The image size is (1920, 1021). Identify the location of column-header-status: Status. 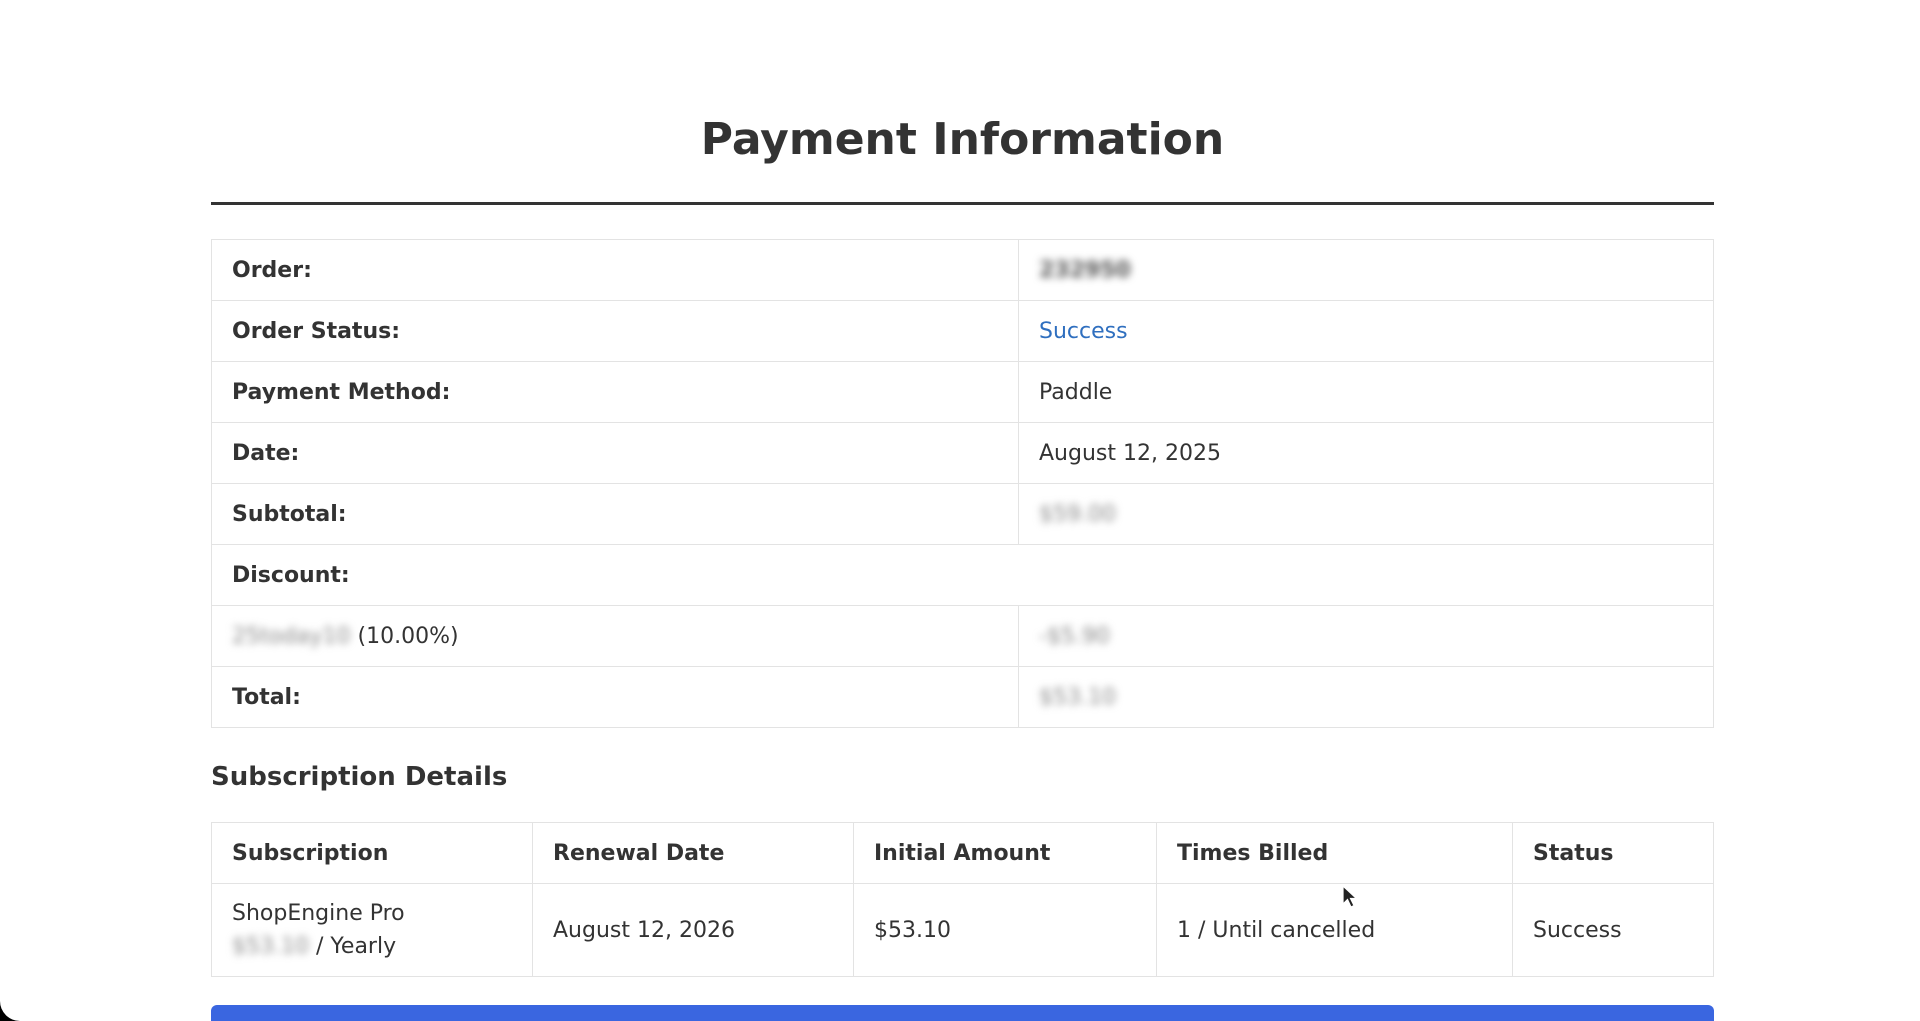
(1613, 853).